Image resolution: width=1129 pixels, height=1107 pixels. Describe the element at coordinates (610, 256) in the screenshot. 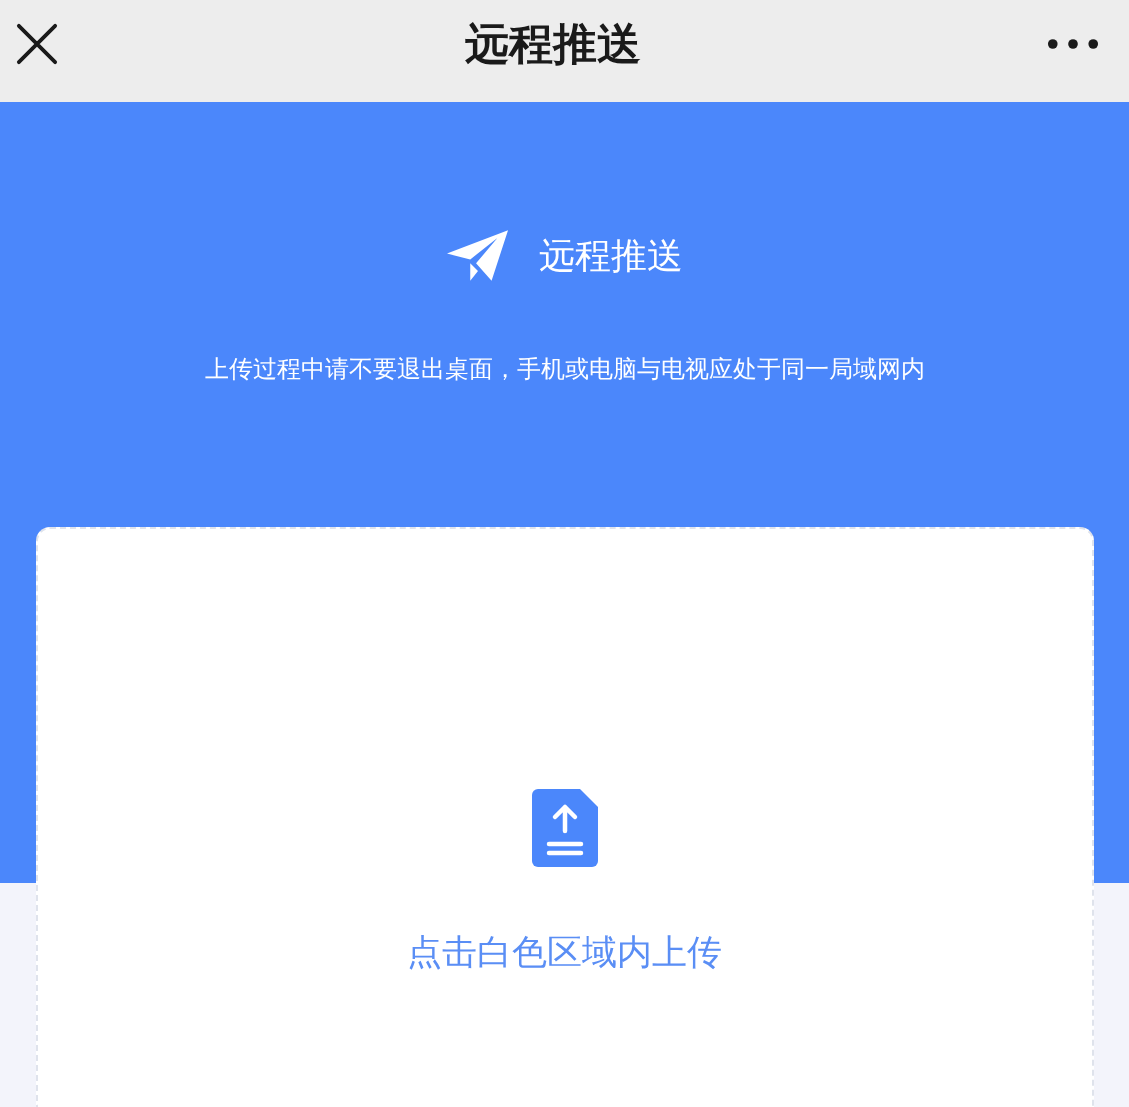

I see `section-title: 远程推送` at that location.